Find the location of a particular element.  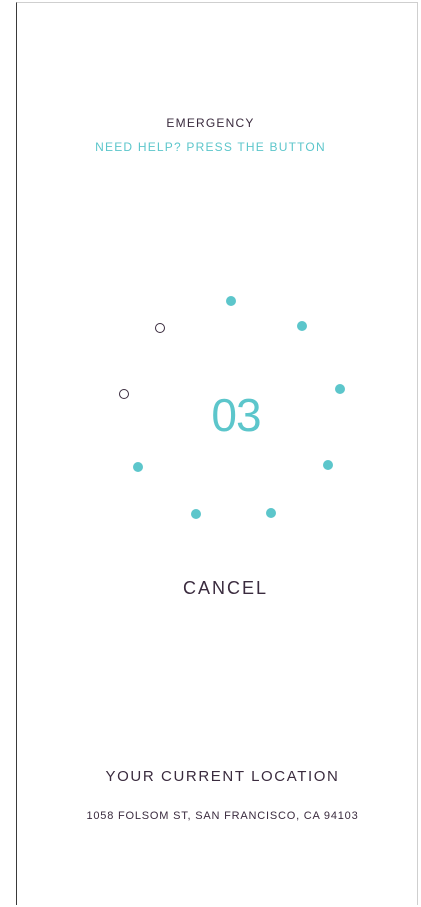

cancel-button: CANCEL is located at coordinates (210, 588).